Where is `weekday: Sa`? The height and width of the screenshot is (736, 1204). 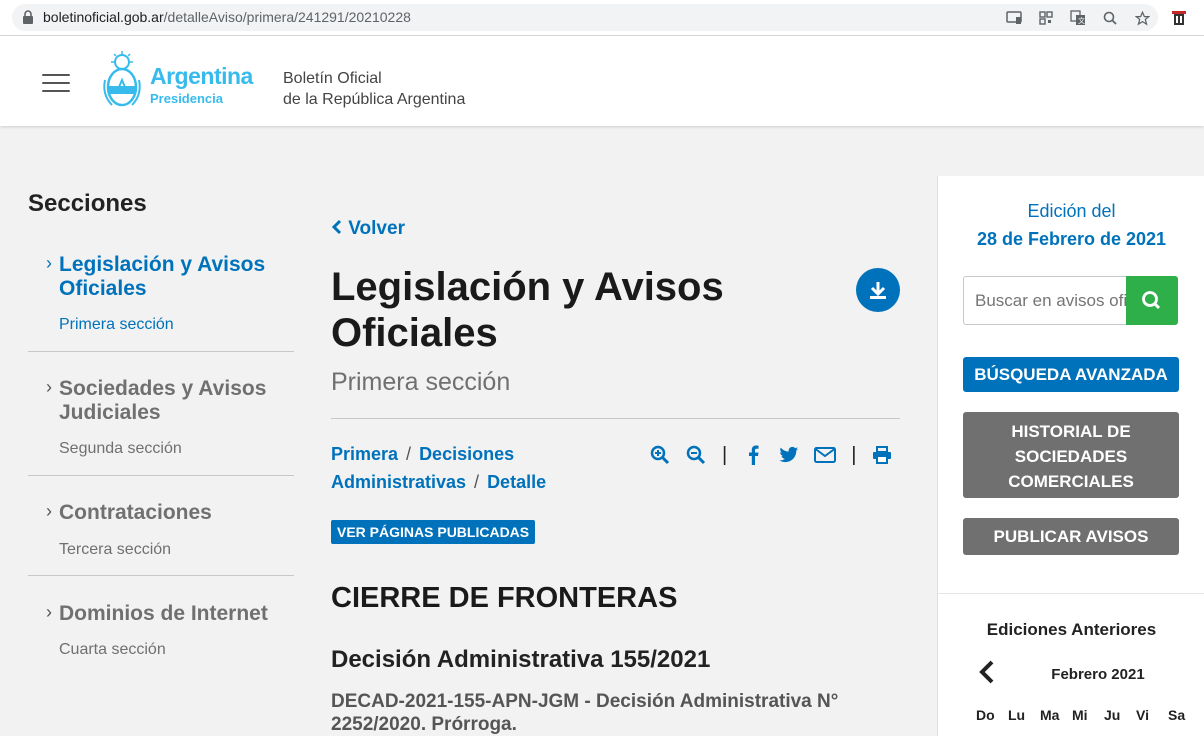 weekday: Sa is located at coordinates (1177, 715).